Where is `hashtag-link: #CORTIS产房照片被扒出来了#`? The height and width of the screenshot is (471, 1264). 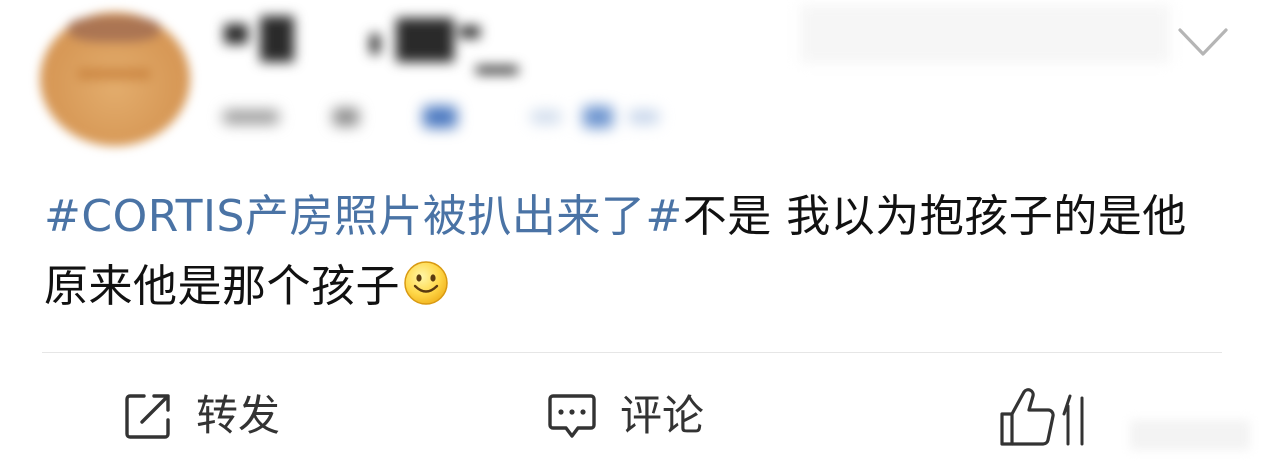
hashtag-link: #CORTIS产房照片被扒出来了# is located at coordinates (363, 216).